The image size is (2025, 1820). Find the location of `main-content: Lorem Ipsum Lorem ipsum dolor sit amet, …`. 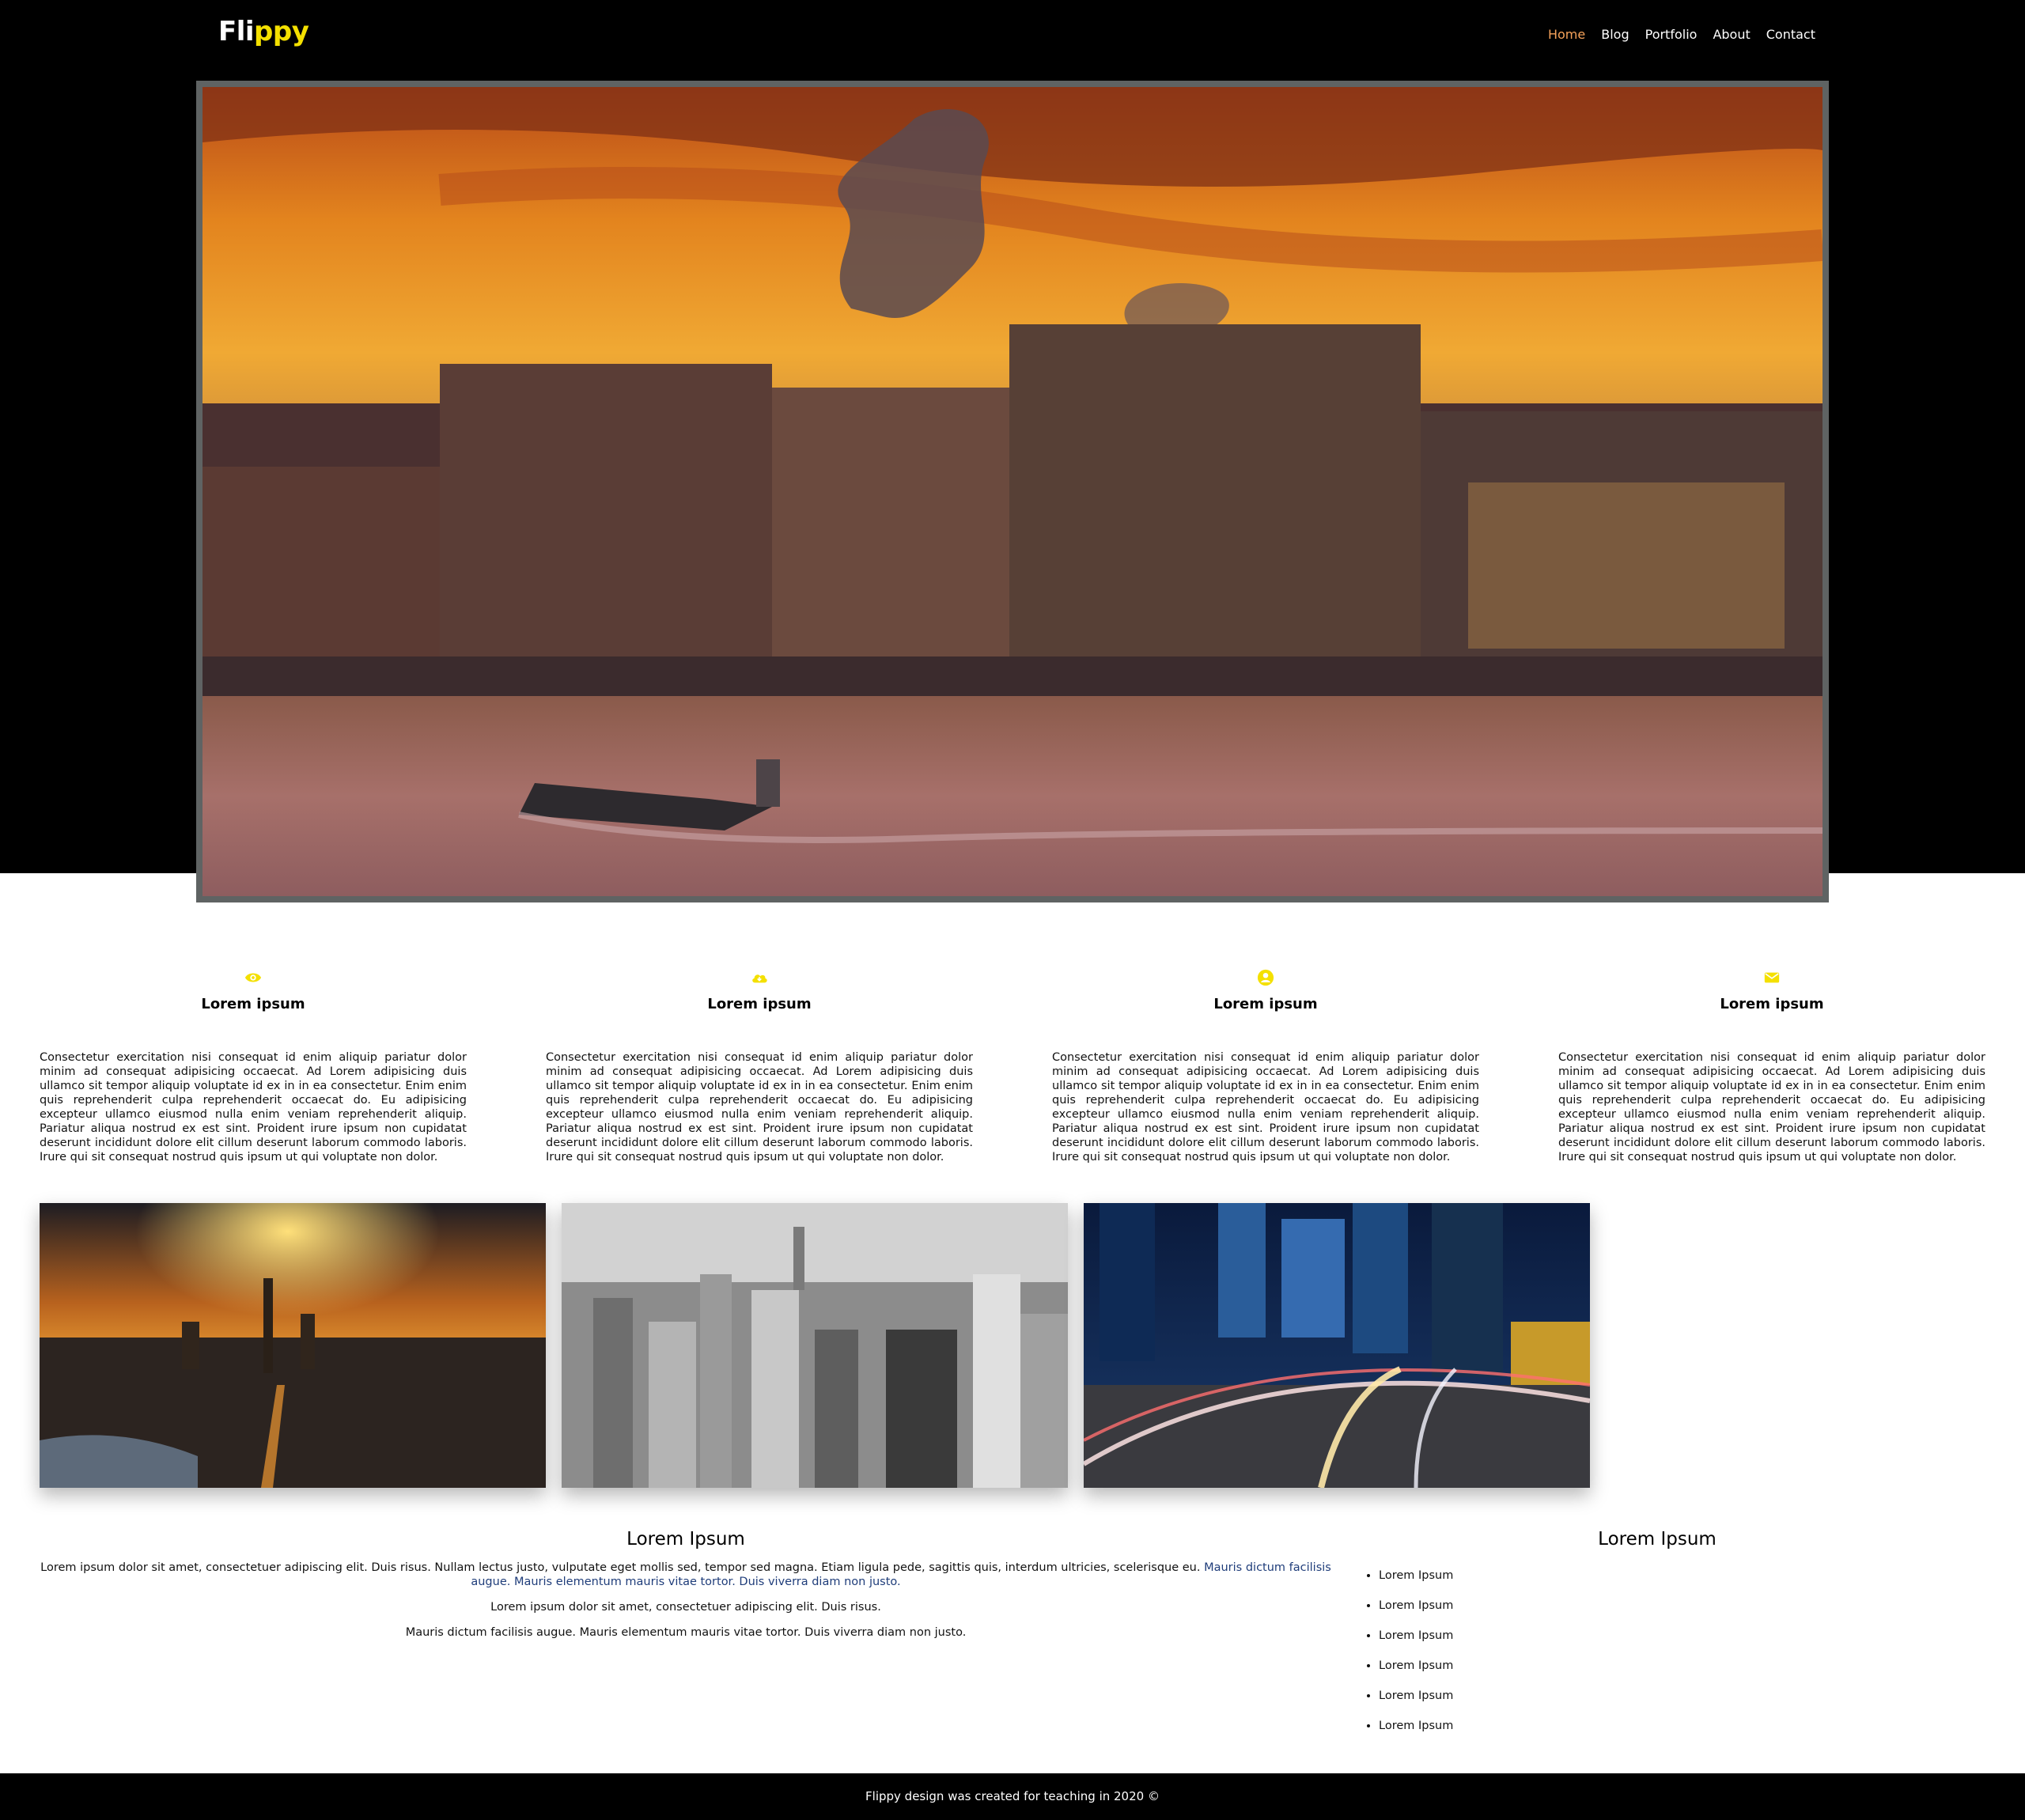

main-content: Lorem Ipsum Lorem ipsum dolor sit amet, … is located at coordinates (686, 1590).